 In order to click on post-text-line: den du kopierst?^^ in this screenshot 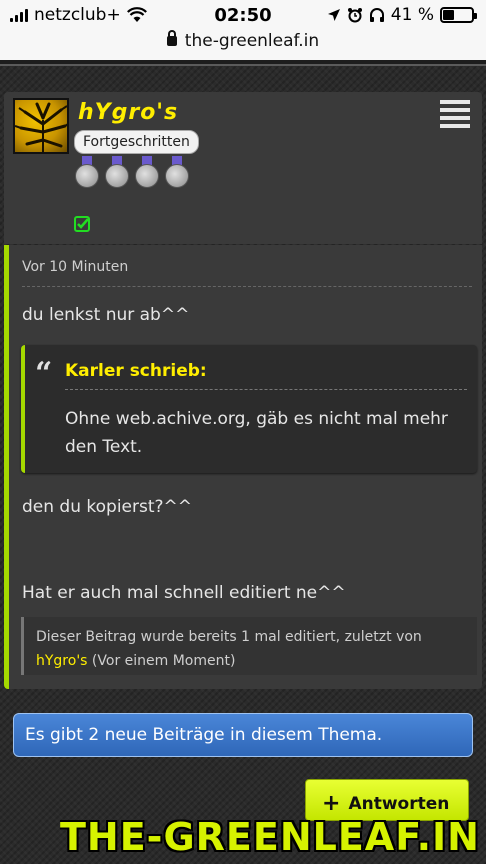, I will do `click(107, 507)`.